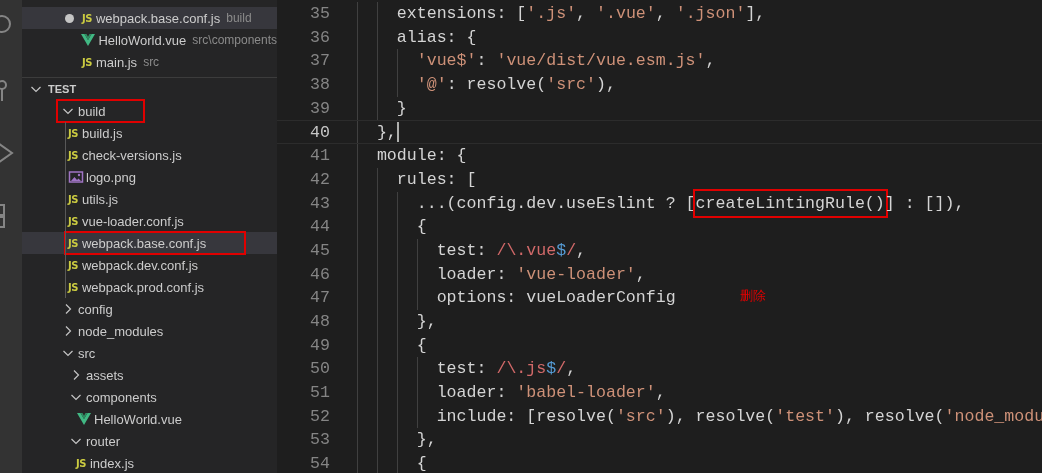  I want to click on explorer-header: TEST, so click(149, 89).